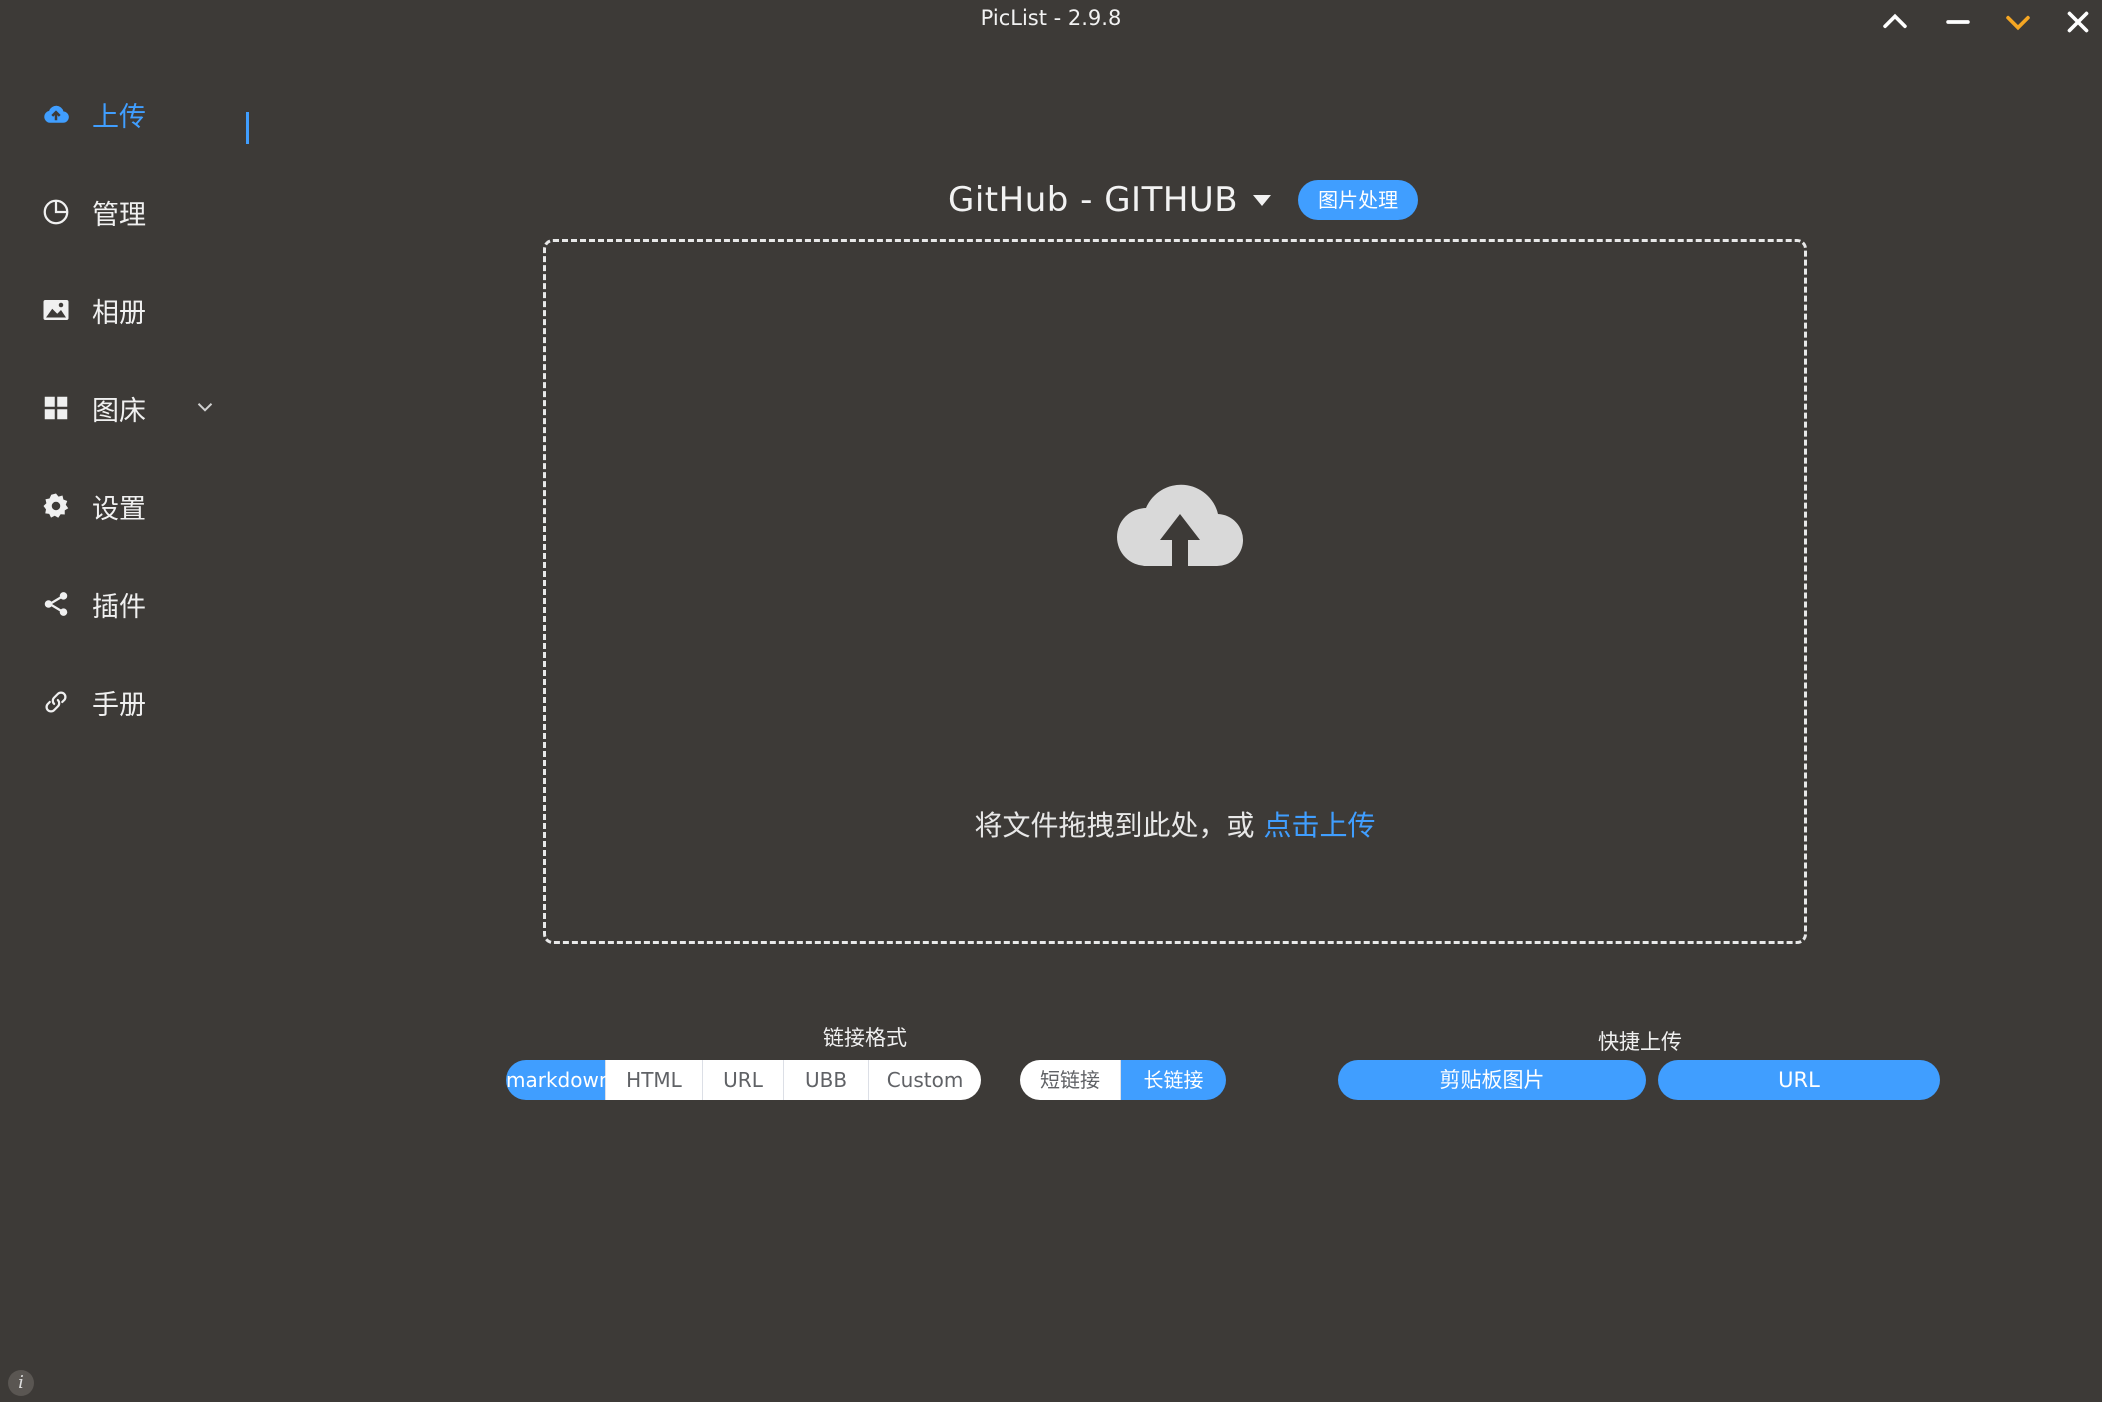  Describe the element at coordinates (1070, 1080) in the screenshot. I see `short-link-option: 短链接` at that location.